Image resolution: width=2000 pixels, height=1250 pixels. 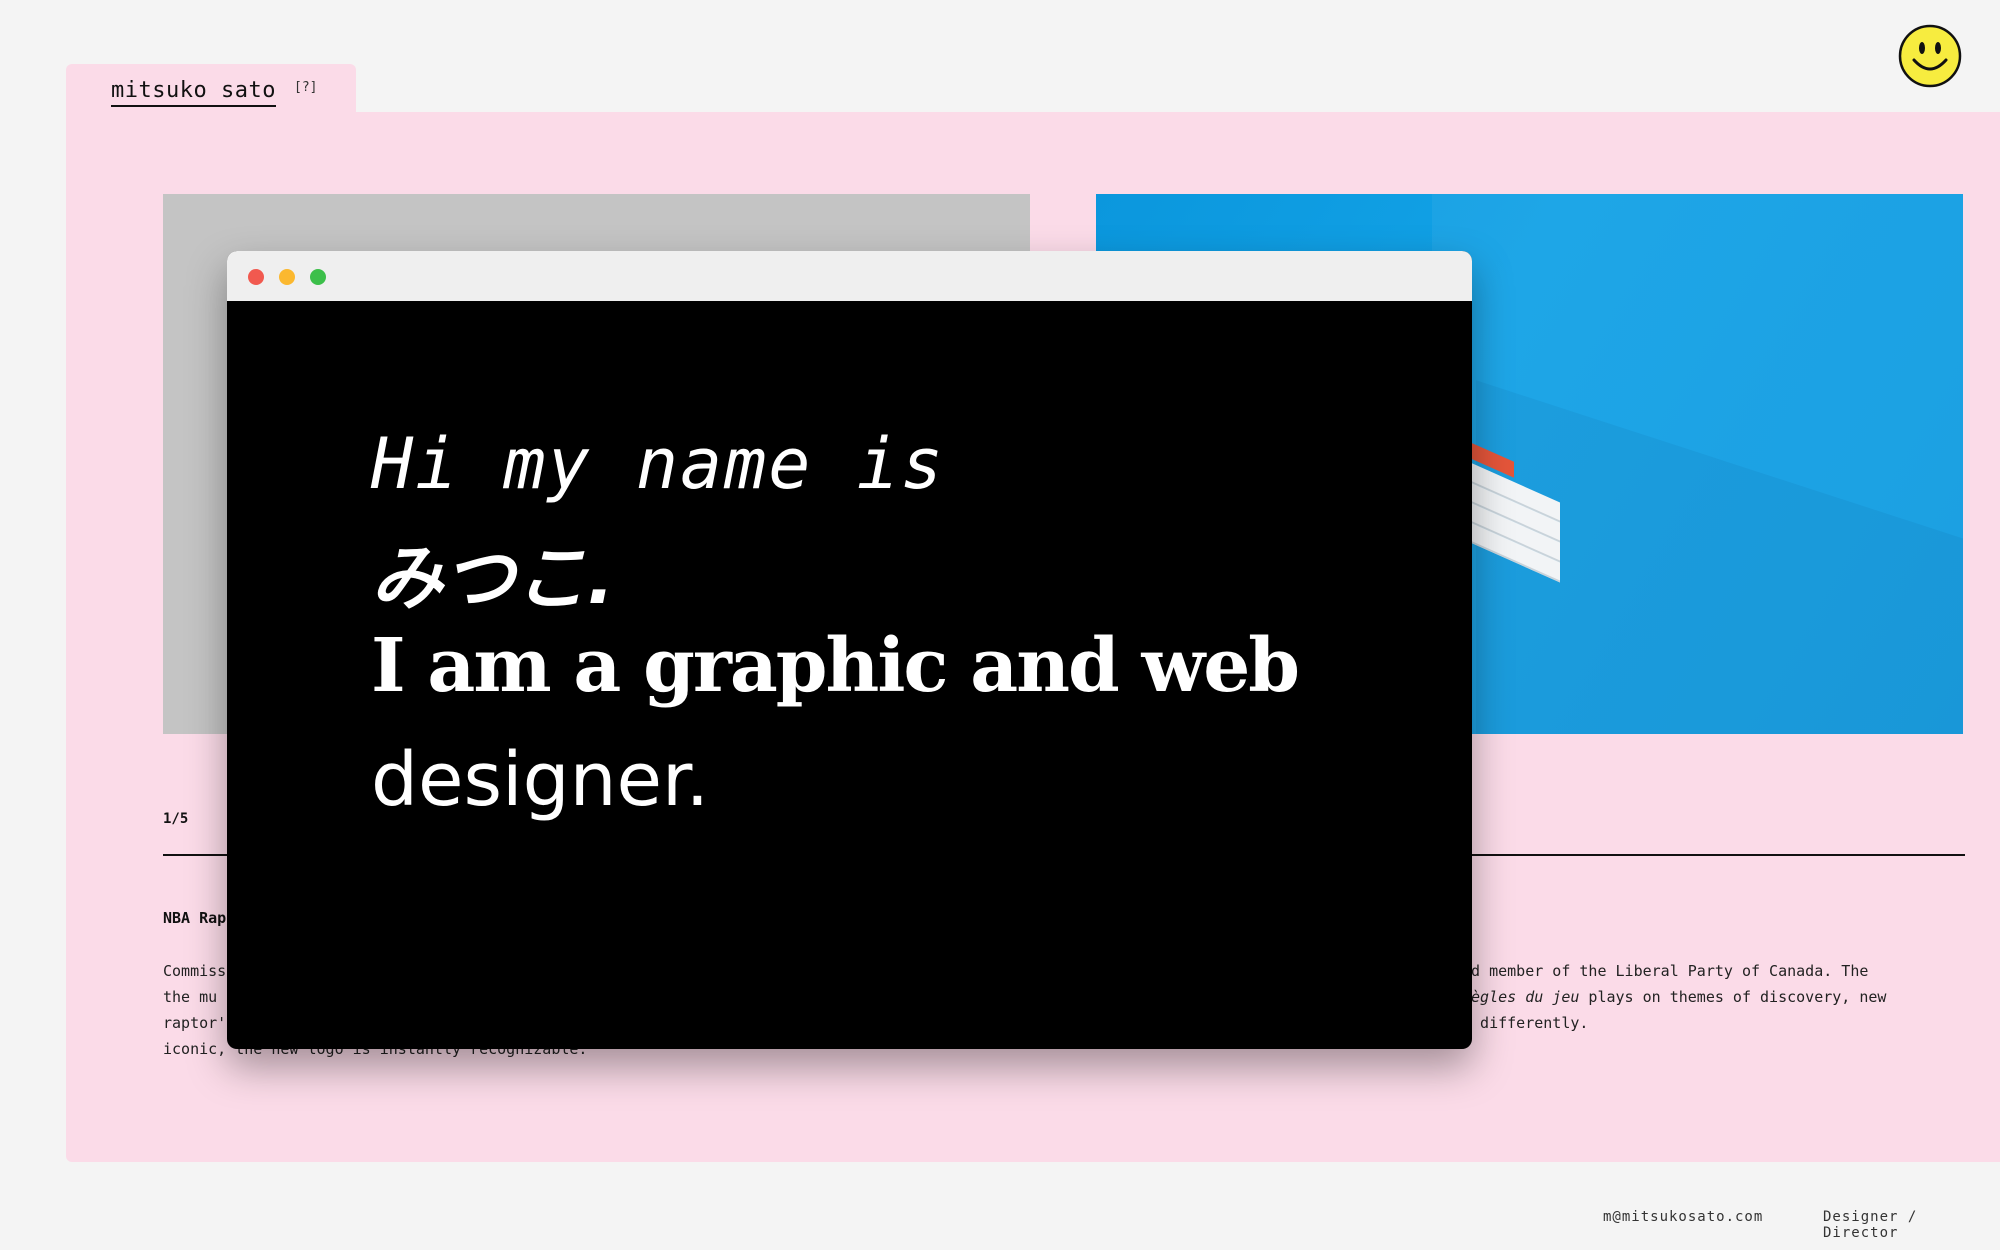 I want to click on window-title-bar, so click(x=849, y=276).